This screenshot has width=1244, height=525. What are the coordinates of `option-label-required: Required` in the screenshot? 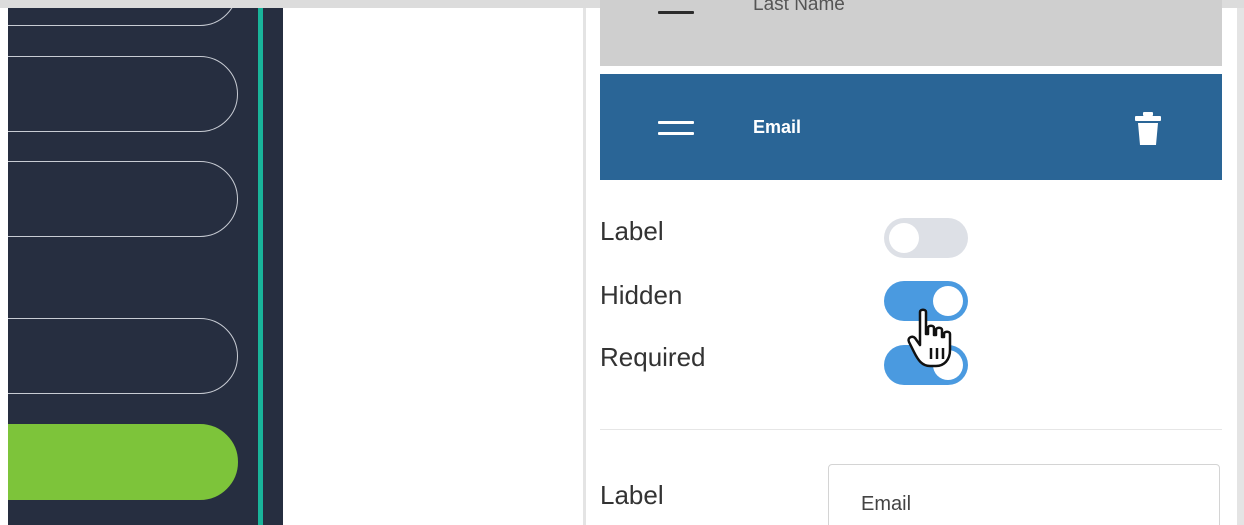 It's located at (653, 357).